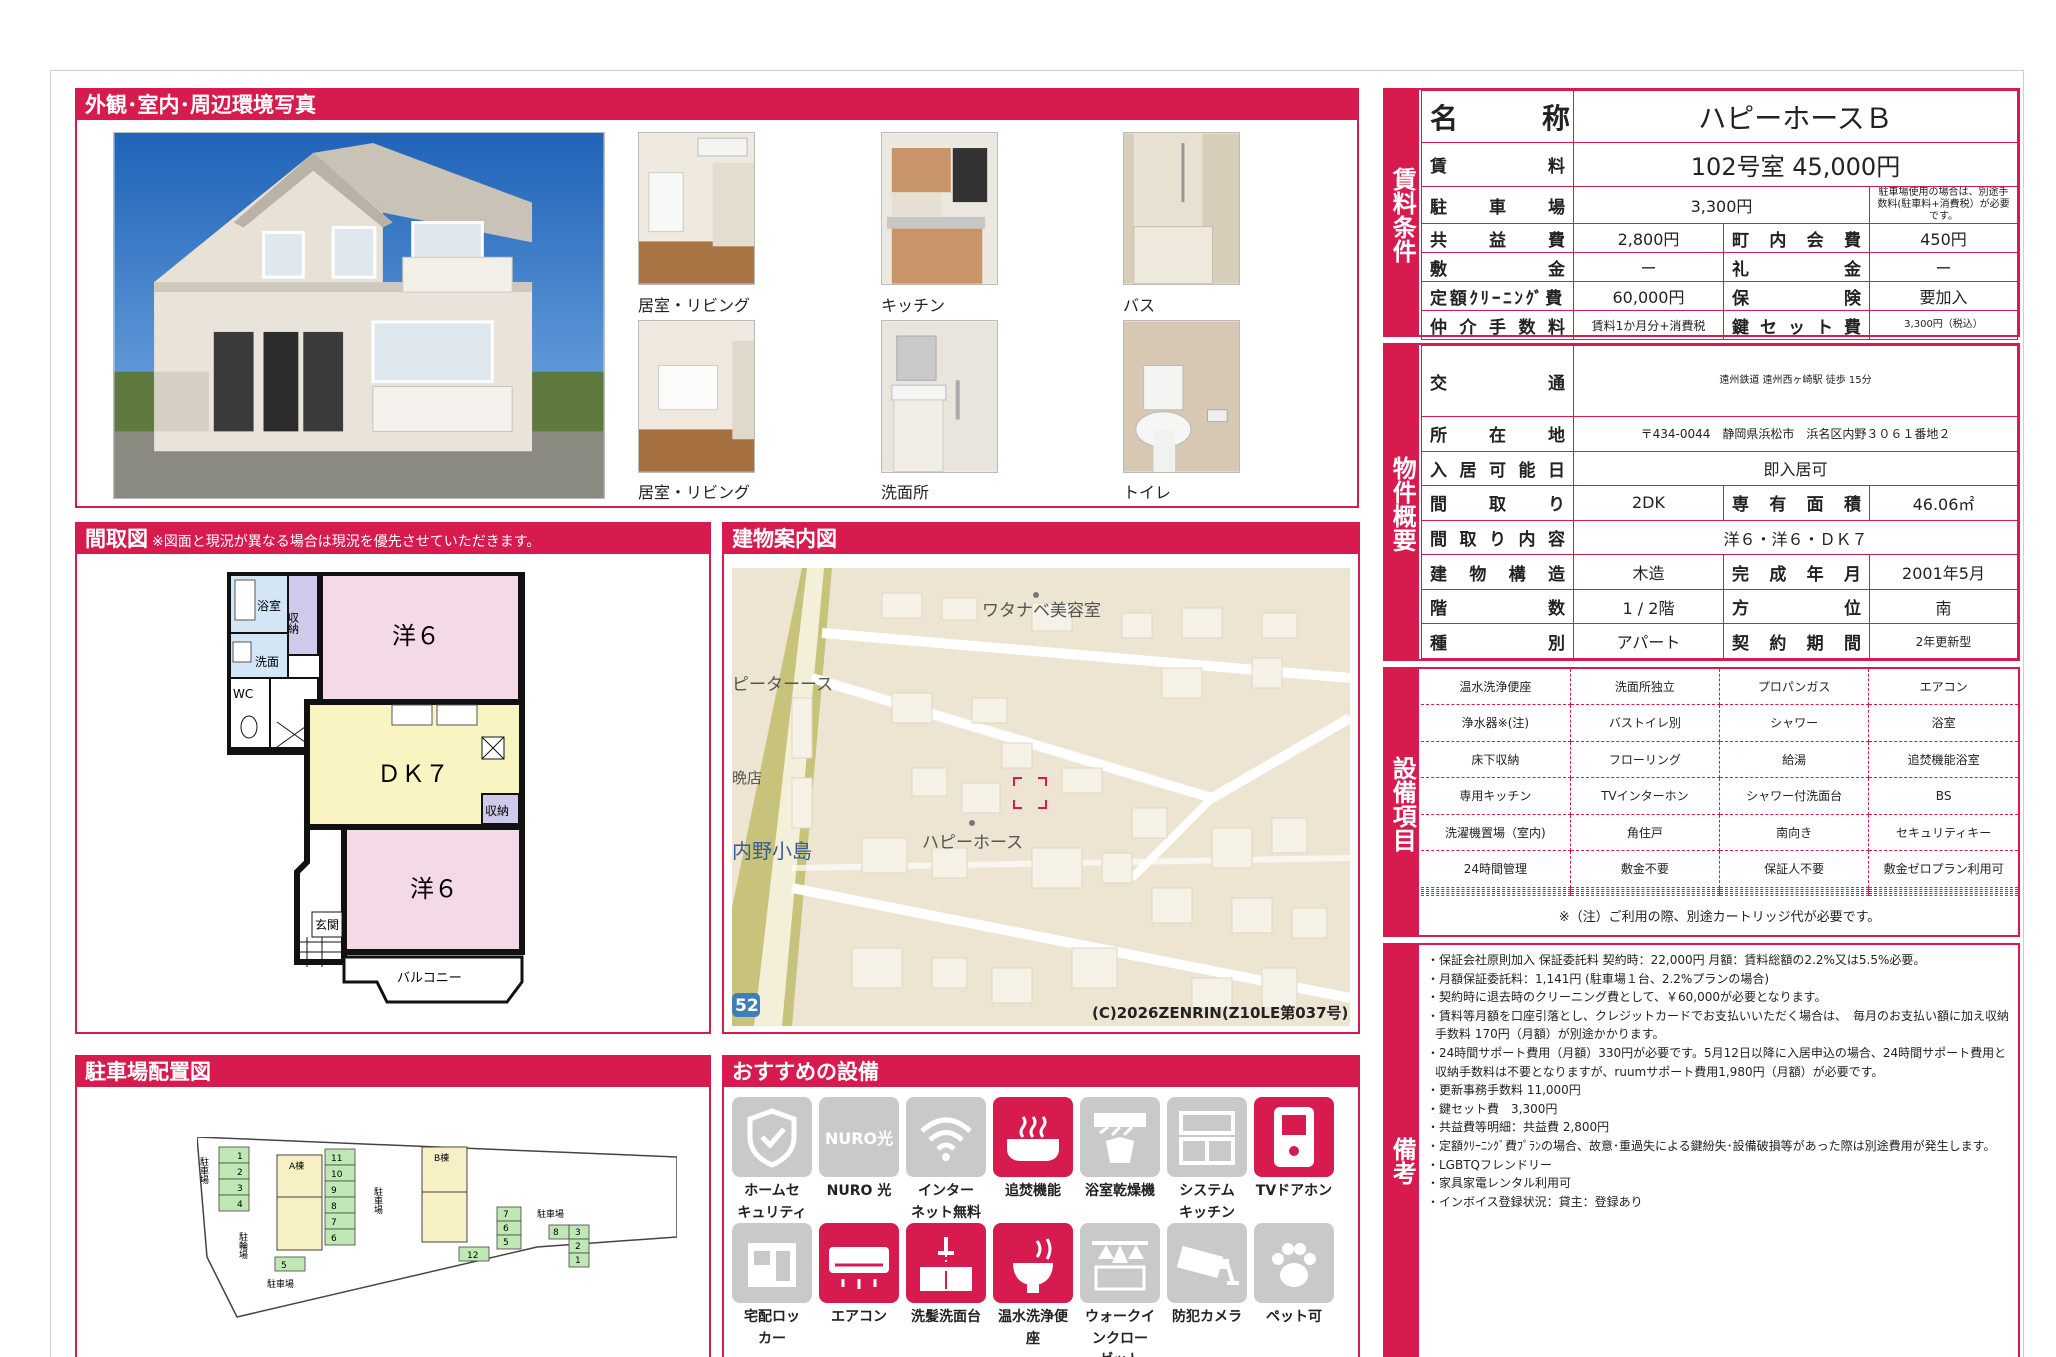 This screenshot has width=2056, height=1357. What do you see at coordinates (905, 492) in the screenshot?
I see `caption-washroom: 洗面所` at bounding box center [905, 492].